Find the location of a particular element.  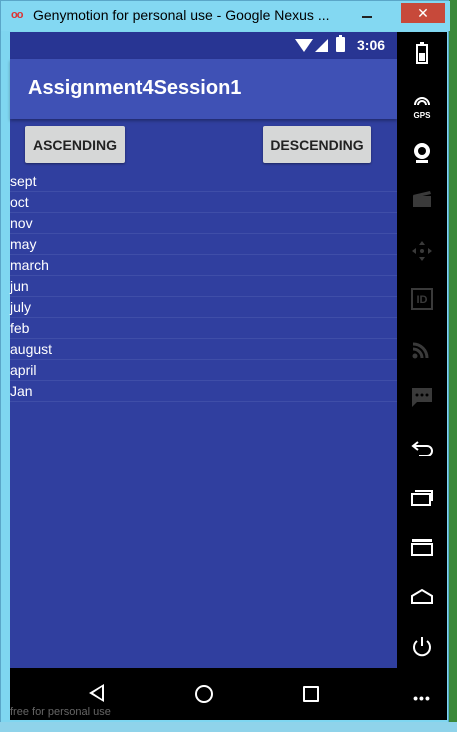

list-item: jun is located at coordinates (203, 286).